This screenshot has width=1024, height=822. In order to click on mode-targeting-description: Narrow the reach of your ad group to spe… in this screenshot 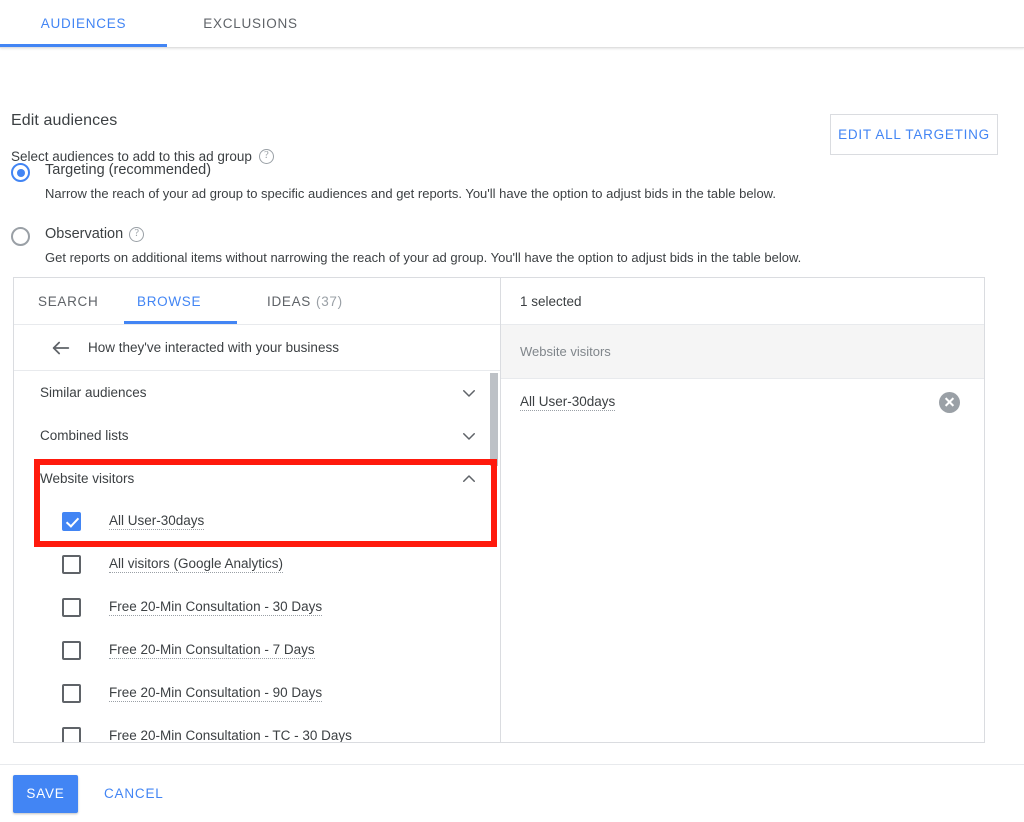, I will do `click(410, 193)`.